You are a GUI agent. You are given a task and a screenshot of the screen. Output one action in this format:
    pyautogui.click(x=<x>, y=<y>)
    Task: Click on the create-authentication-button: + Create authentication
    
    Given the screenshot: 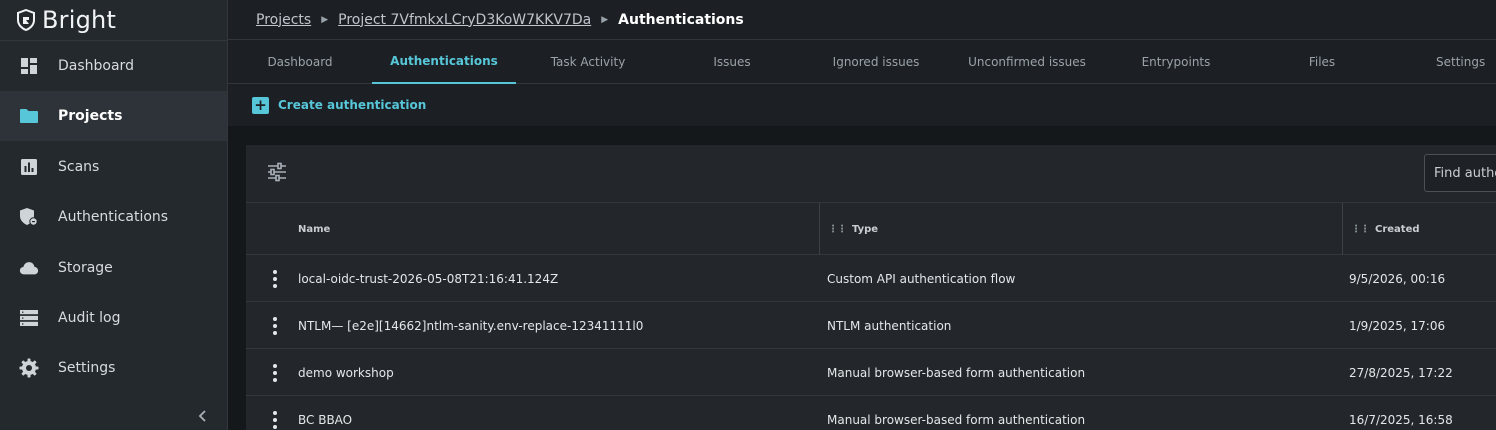 What is the action you would take?
    pyautogui.click(x=339, y=105)
    